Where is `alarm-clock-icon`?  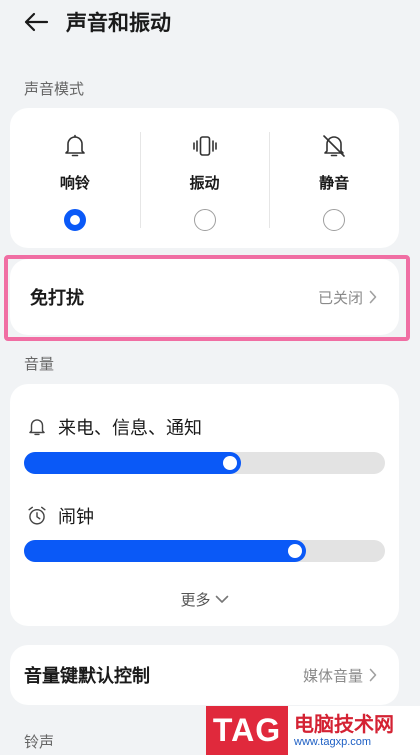 alarm-clock-icon is located at coordinates (37, 515).